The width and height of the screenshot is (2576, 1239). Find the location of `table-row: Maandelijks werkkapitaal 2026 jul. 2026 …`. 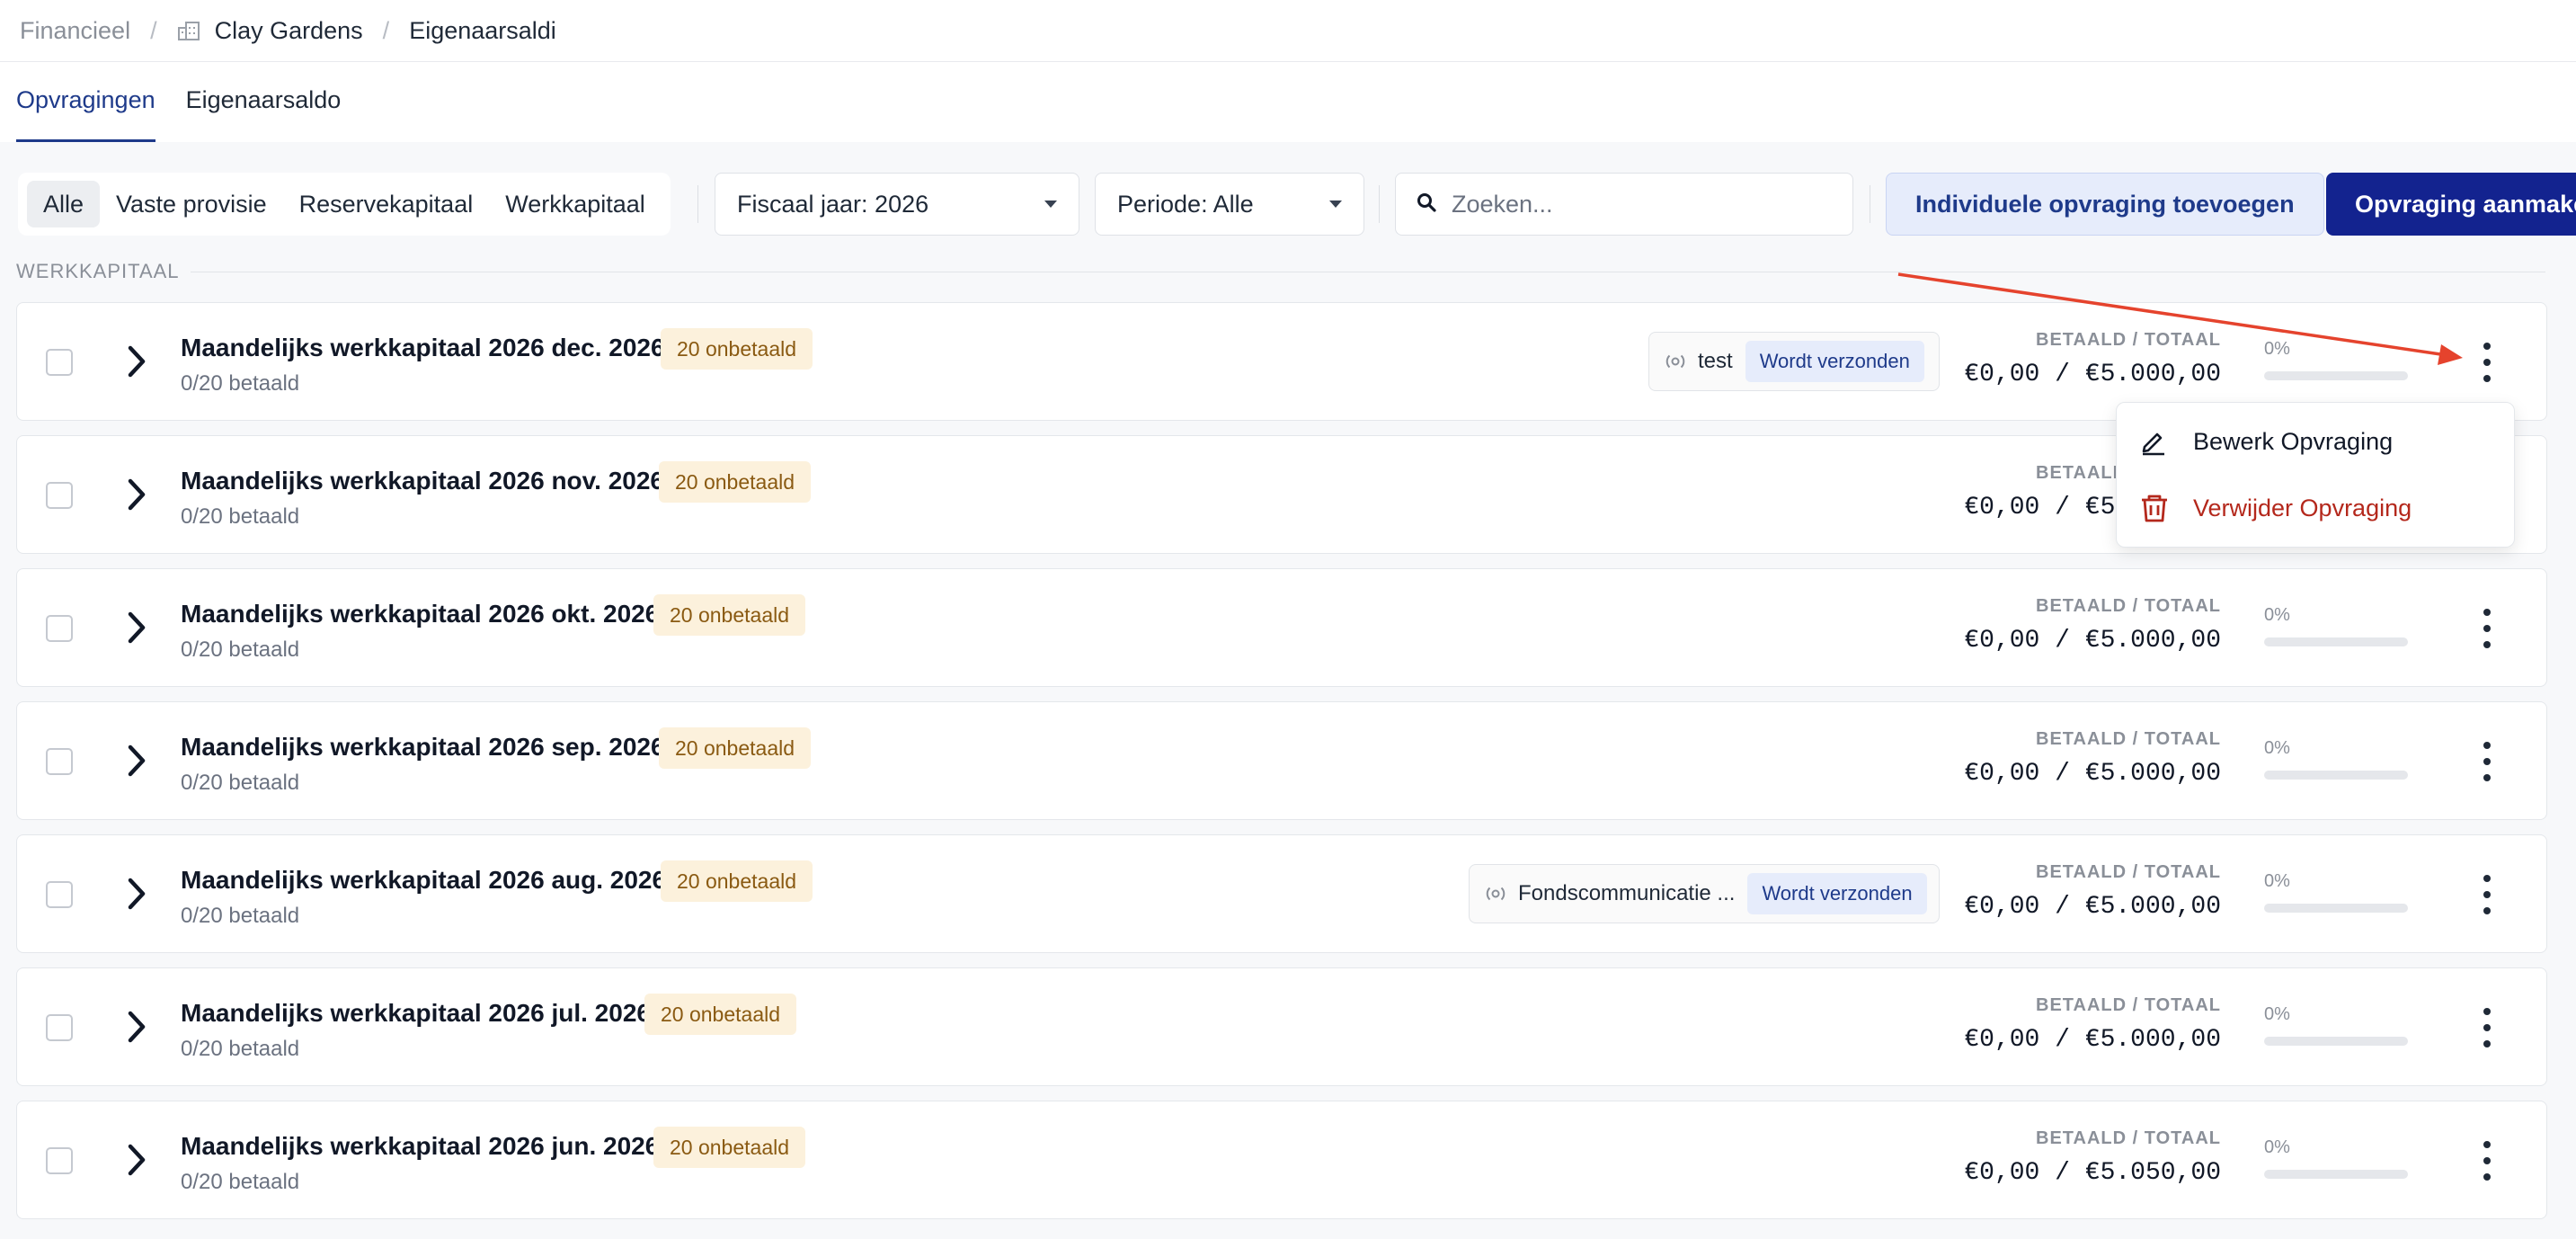

table-row: Maandelijks werkkapitaal 2026 jul. 2026 … is located at coordinates (1281, 1026).